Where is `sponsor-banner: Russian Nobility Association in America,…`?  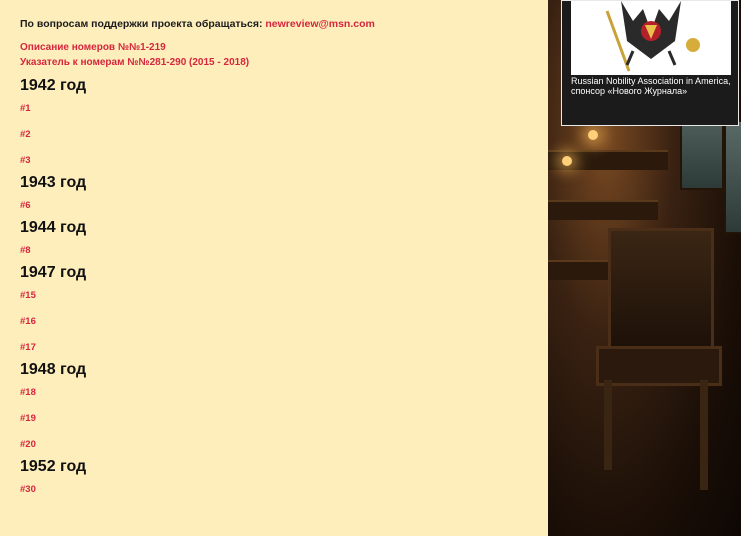 sponsor-banner: Russian Nobility Association in America,… is located at coordinates (650, 63).